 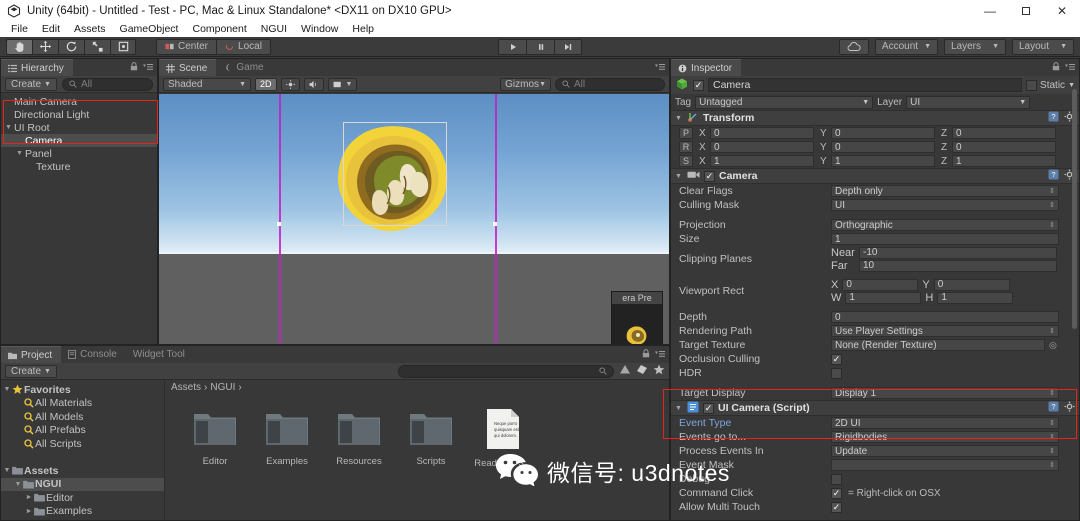 I want to click on pause-button, so click(x=540, y=46).